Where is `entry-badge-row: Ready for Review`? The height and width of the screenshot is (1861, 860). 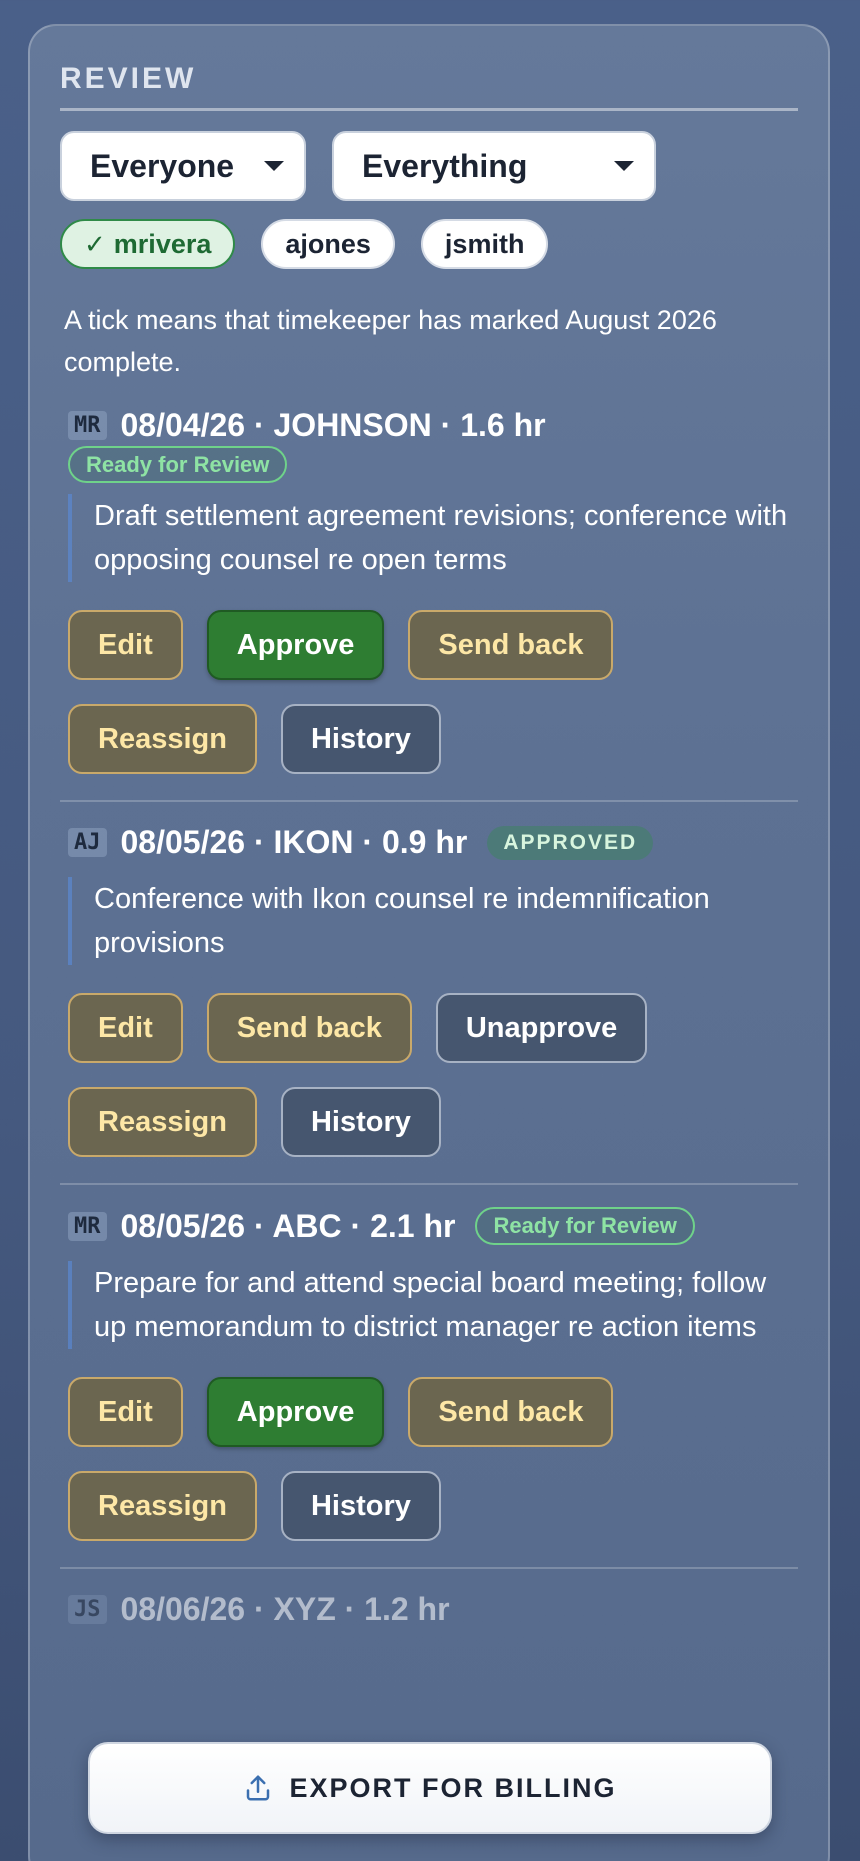
entry-badge-row: Ready for Review is located at coordinates (433, 464).